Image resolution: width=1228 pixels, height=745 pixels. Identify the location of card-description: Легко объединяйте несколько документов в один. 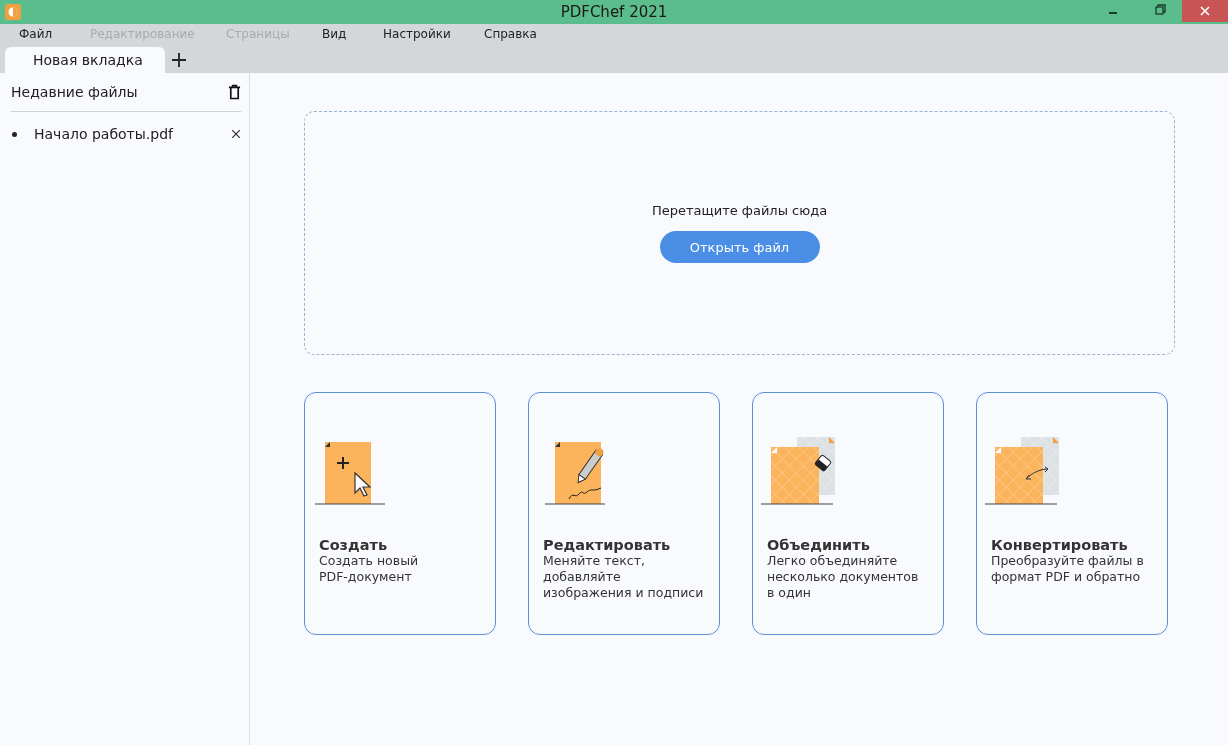
(843, 577).